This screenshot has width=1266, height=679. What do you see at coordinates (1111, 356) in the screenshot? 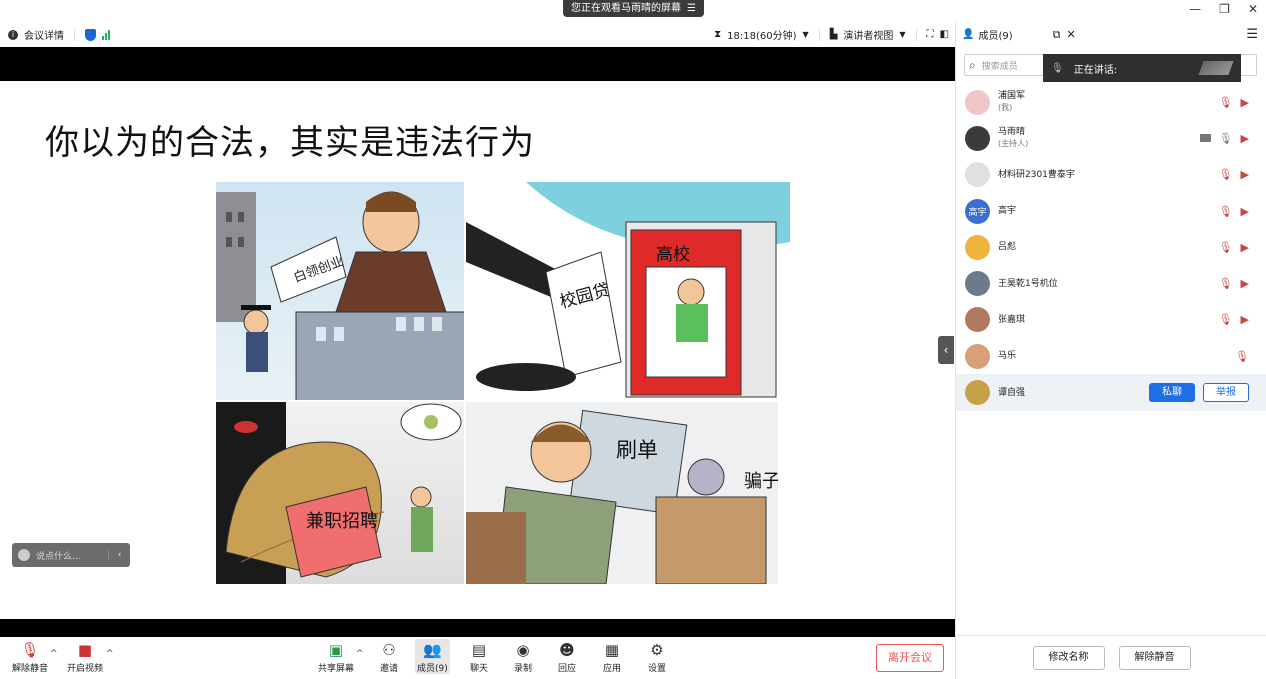
I see `member-row: 马乐 🎙` at bounding box center [1111, 356].